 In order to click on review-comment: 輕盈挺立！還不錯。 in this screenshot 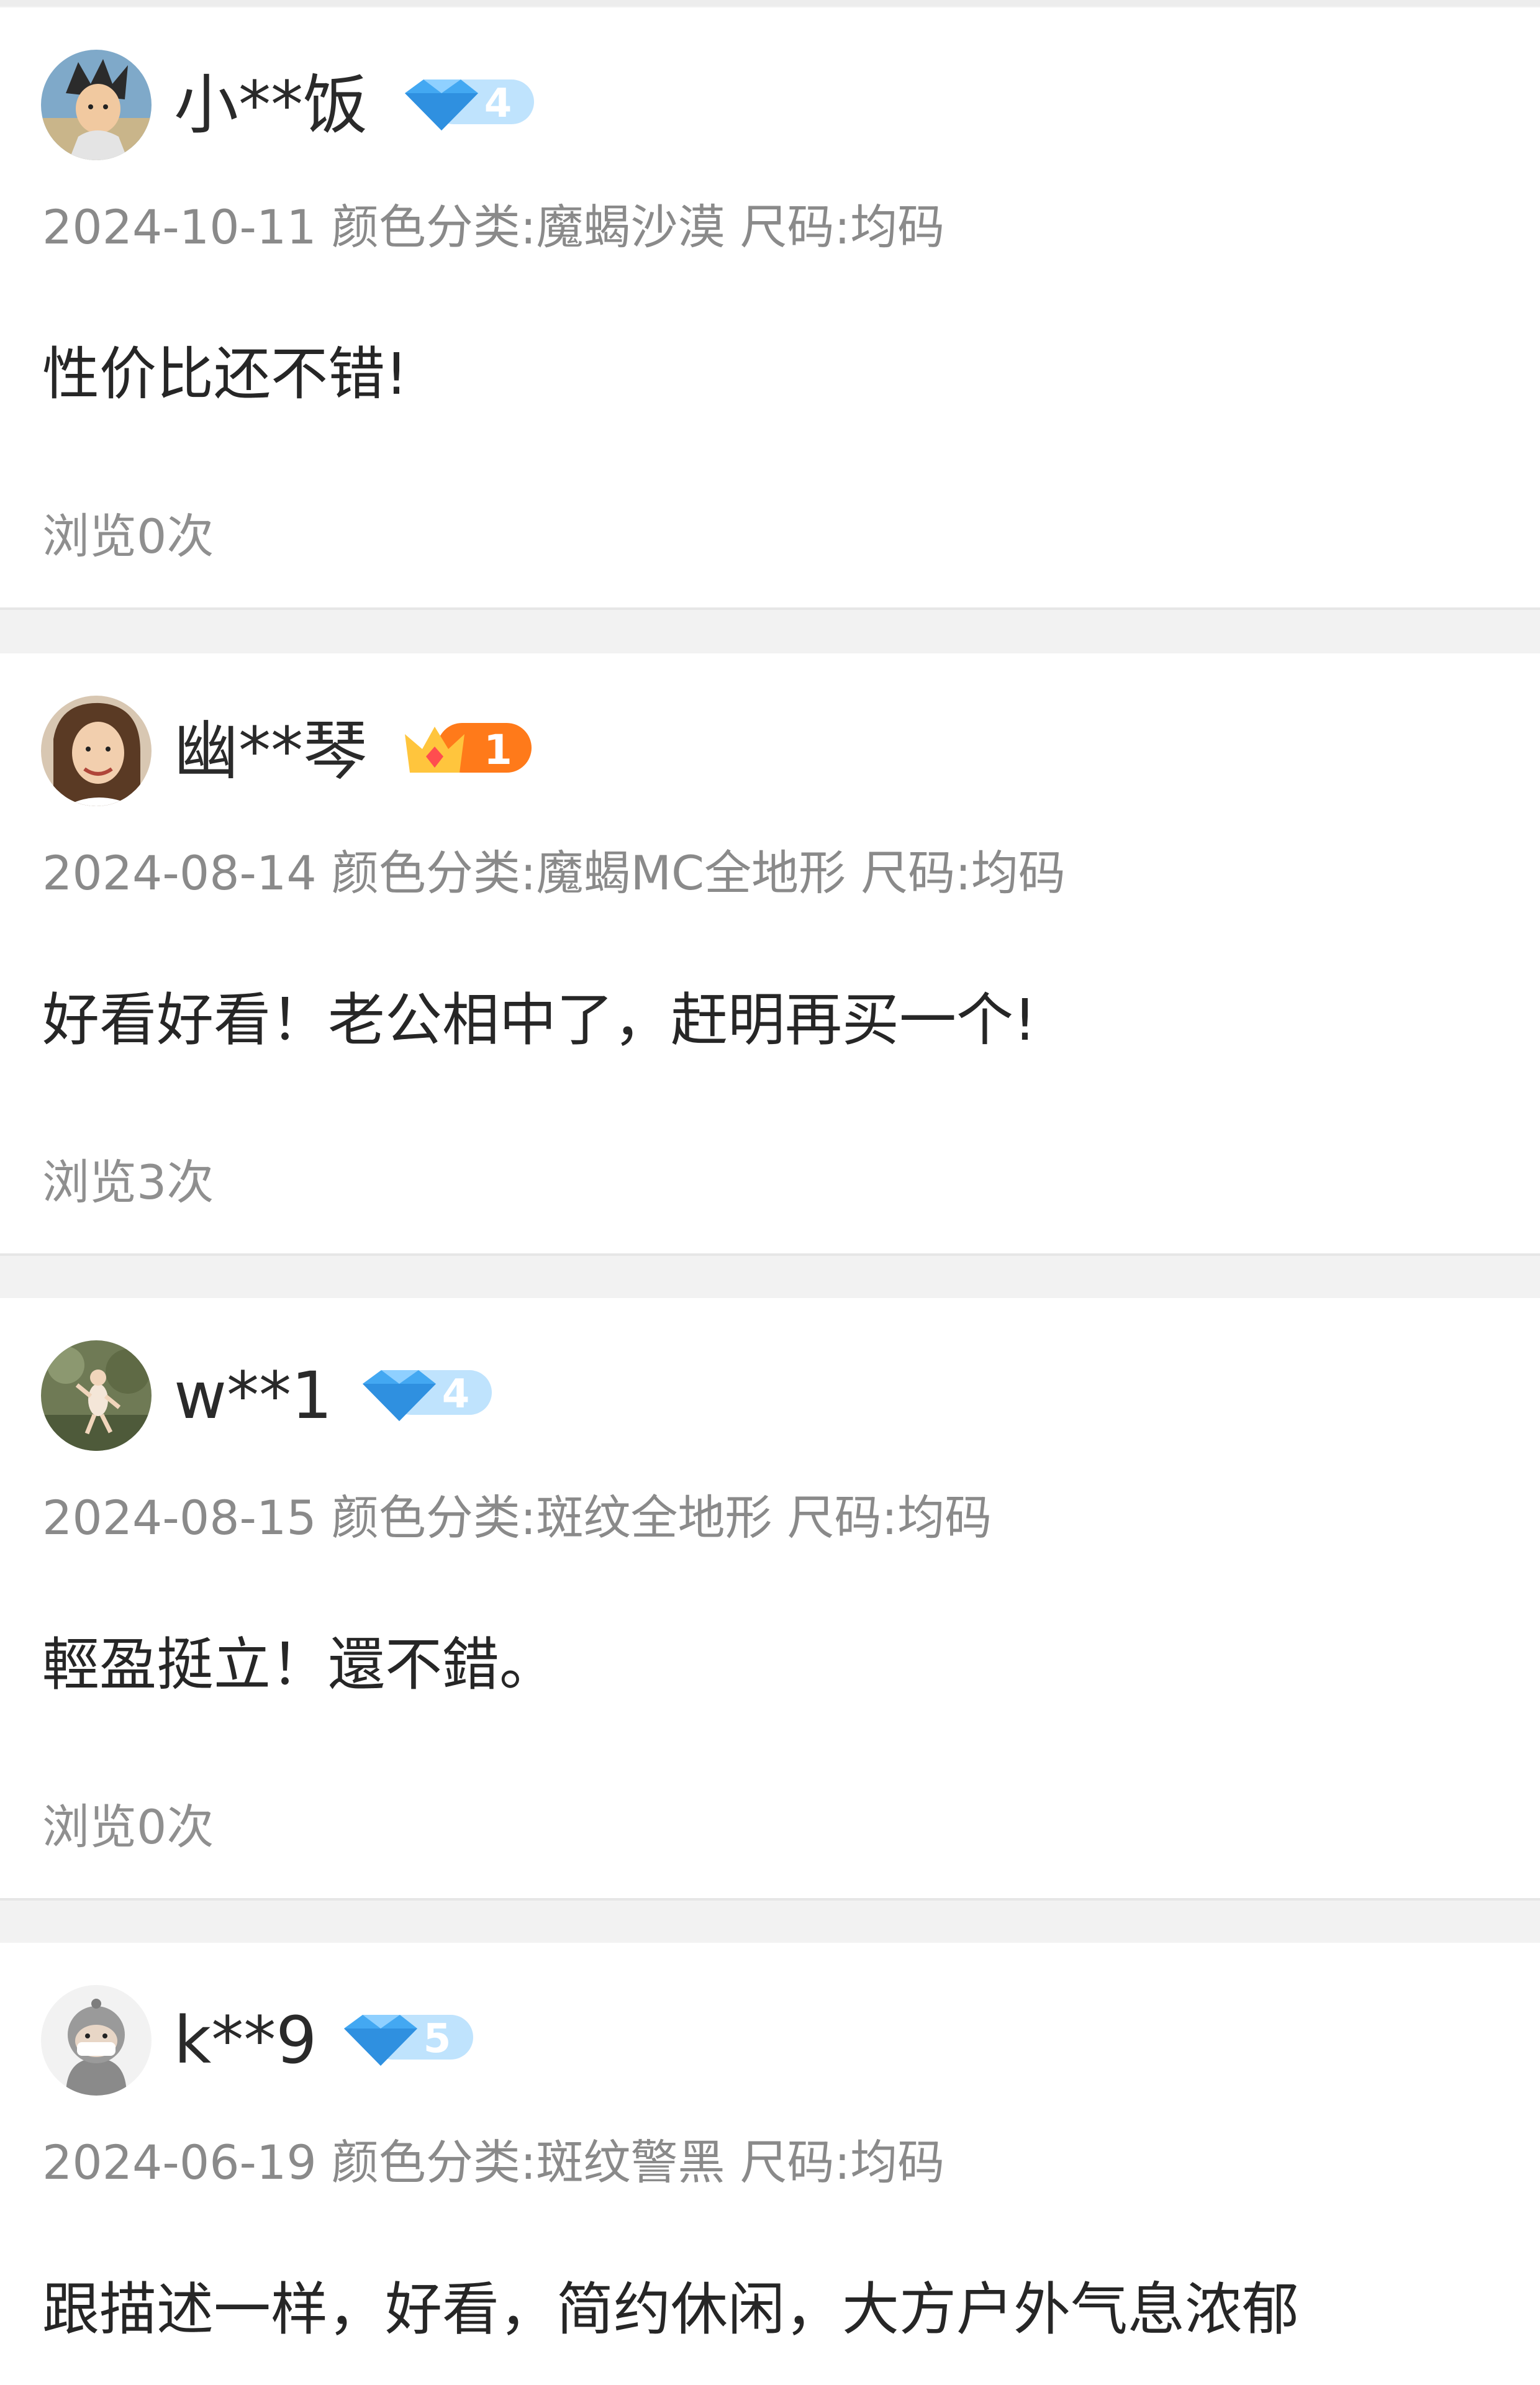, I will do `click(299, 1665)`.